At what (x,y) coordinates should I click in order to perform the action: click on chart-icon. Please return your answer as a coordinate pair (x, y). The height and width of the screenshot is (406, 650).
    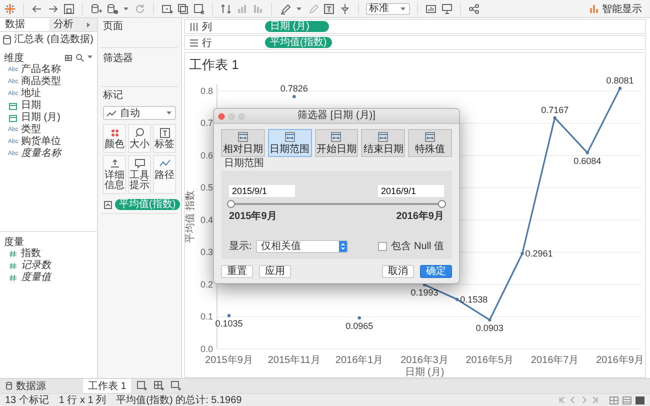
    Looking at the image, I should click on (431, 8).